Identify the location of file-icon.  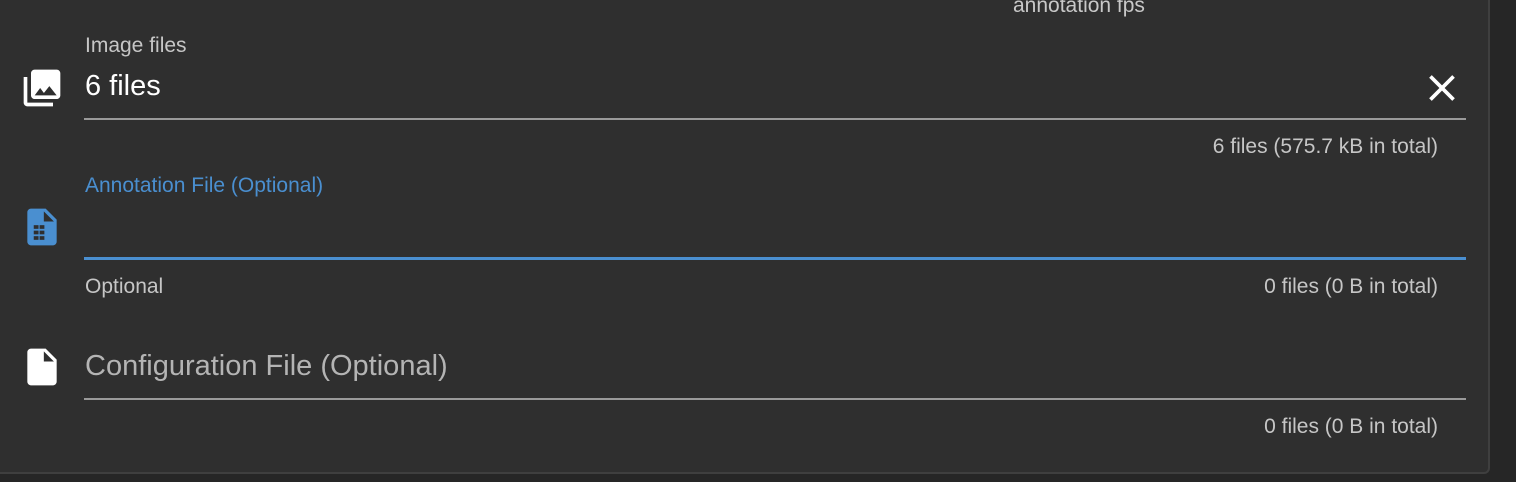
(42, 367).